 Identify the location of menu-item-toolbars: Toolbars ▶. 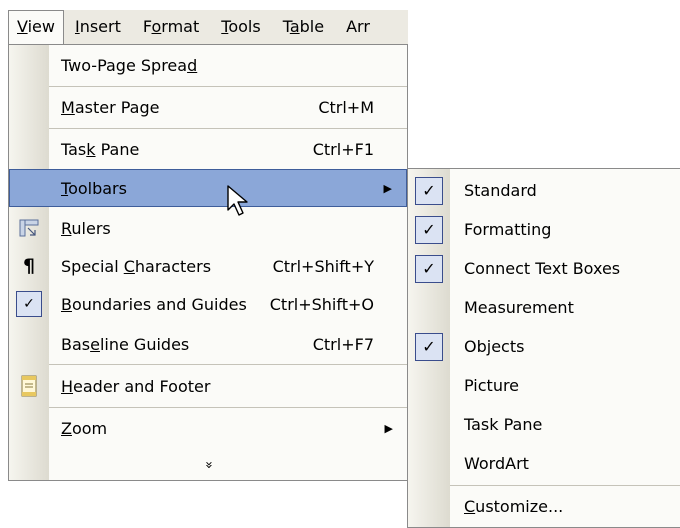
(208, 188).